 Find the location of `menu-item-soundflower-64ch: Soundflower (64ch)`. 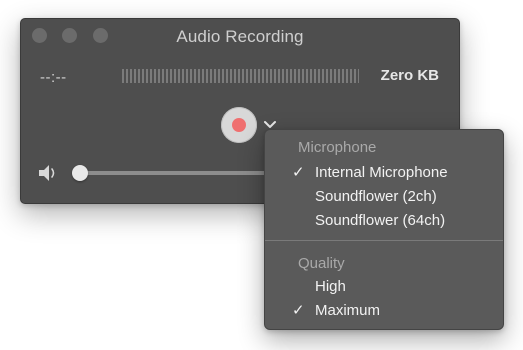

menu-item-soundflower-64ch: Soundflower (64ch) is located at coordinates (384, 221).